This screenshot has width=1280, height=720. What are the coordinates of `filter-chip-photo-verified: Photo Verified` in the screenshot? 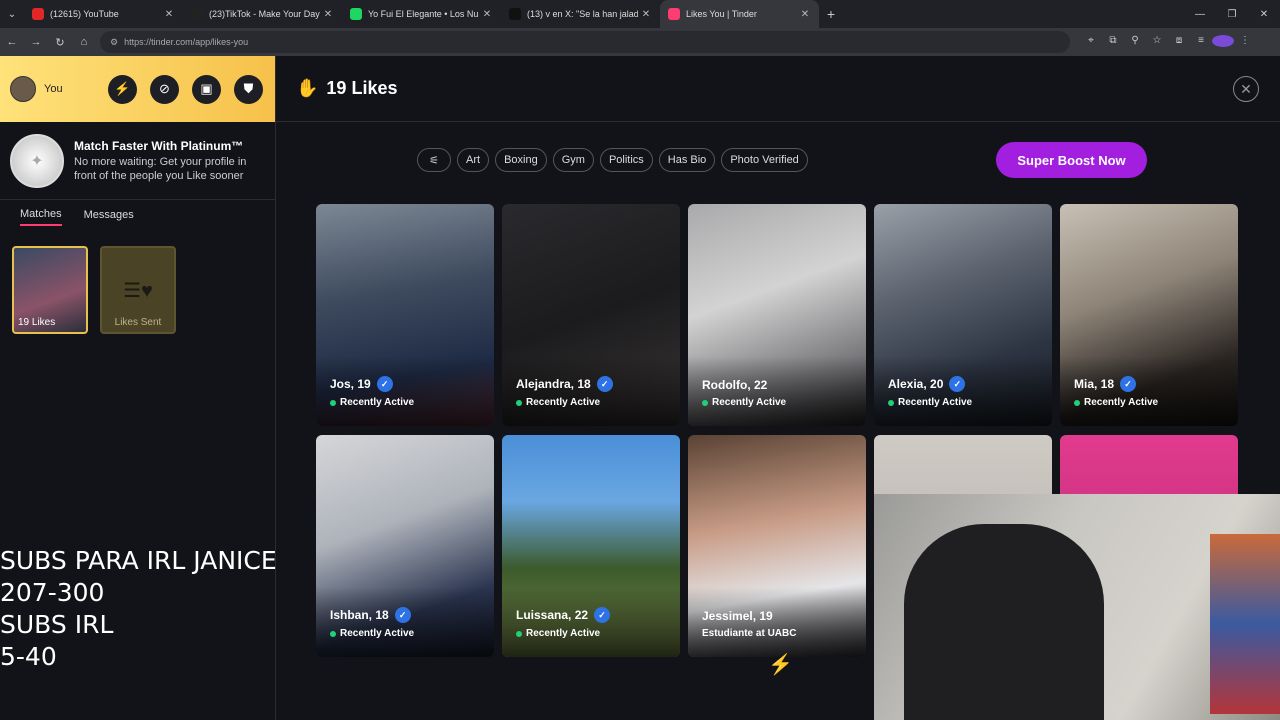 It's located at (764, 160).